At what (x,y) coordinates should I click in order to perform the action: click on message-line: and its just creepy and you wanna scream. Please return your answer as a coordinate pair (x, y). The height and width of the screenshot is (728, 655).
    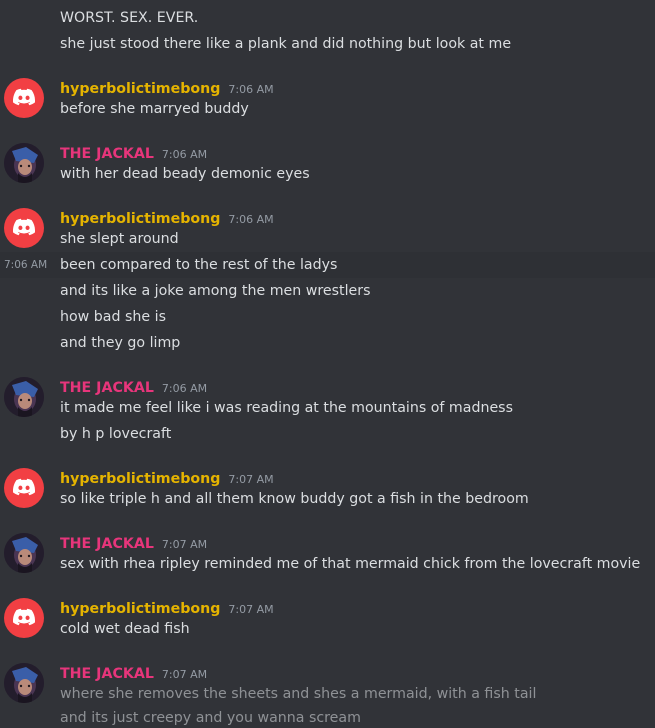
    Looking at the image, I should click on (210, 718).